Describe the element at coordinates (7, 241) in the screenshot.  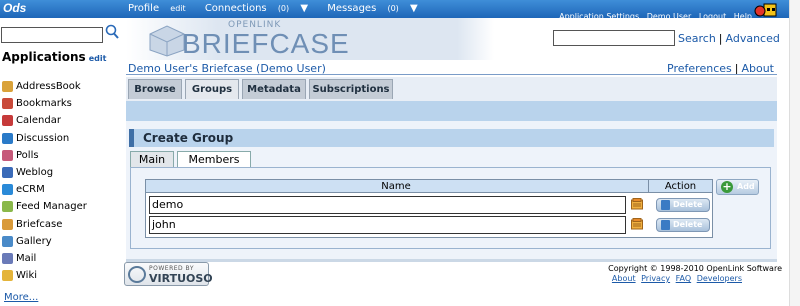
I see `gallery-icon` at that location.